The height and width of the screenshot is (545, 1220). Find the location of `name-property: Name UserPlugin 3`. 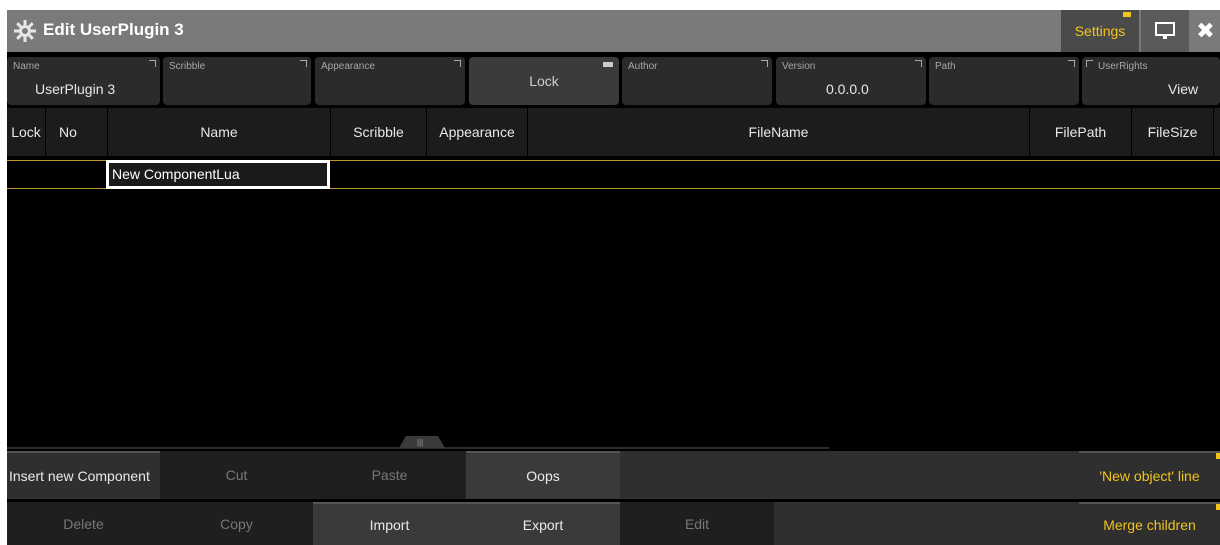

name-property: Name UserPlugin 3 is located at coordinates (83, 81).